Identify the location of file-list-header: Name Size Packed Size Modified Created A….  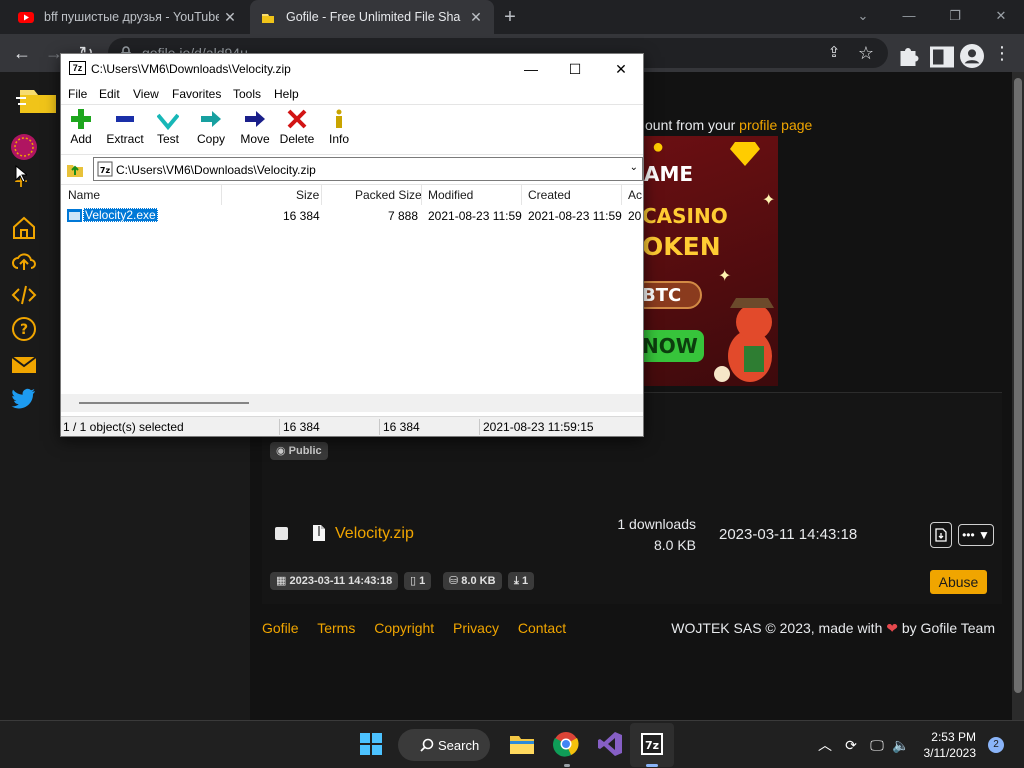
(352, 194).